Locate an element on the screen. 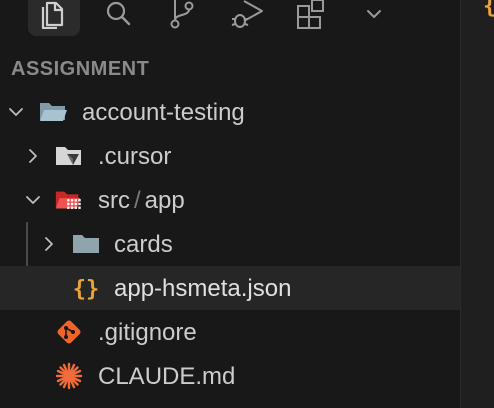 Image resolution: width=494 pixels, height=408 pixels. path-segment-src: src is located at coordinates (114, 200).